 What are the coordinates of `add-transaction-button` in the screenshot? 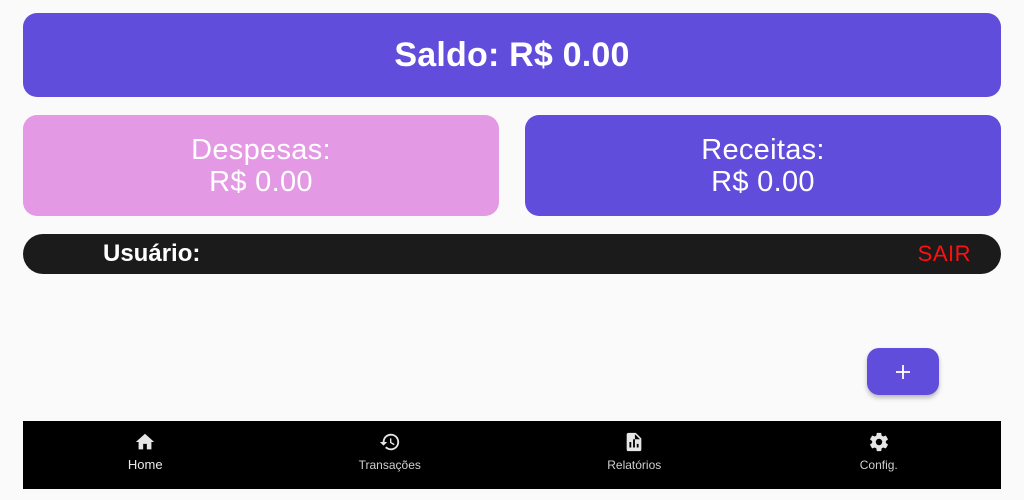 It's located at (903, 371).